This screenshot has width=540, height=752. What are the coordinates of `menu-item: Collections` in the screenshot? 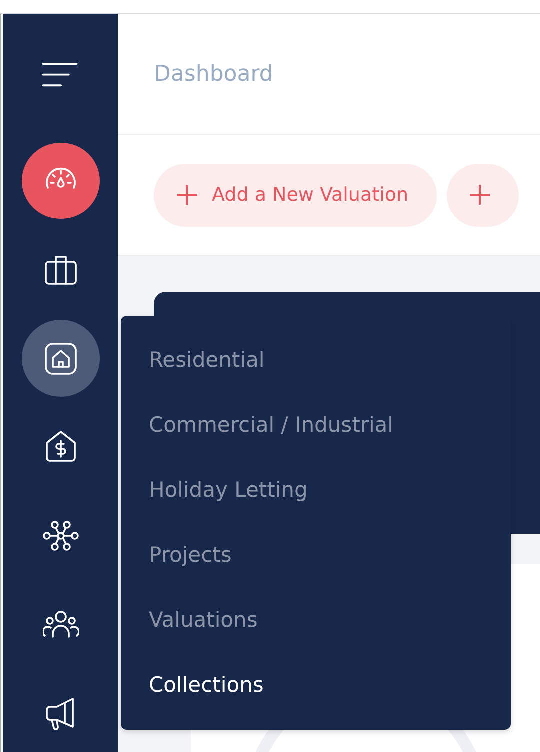 It's located at (316, 699).